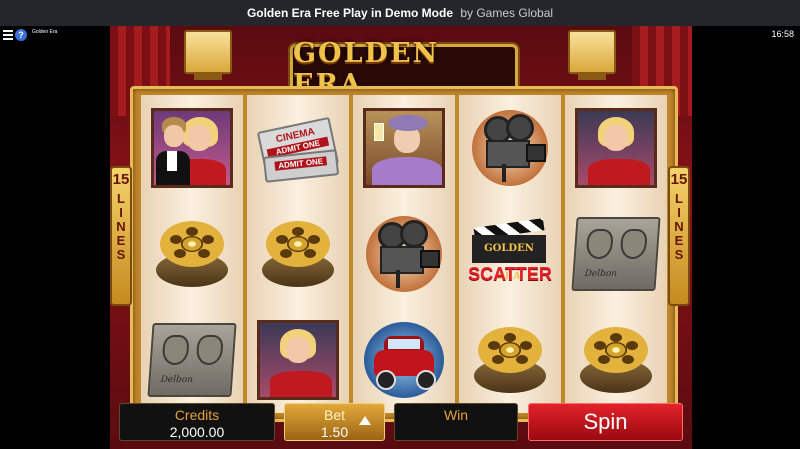  I want to click on spin-button: Spin, so click(605, 422).